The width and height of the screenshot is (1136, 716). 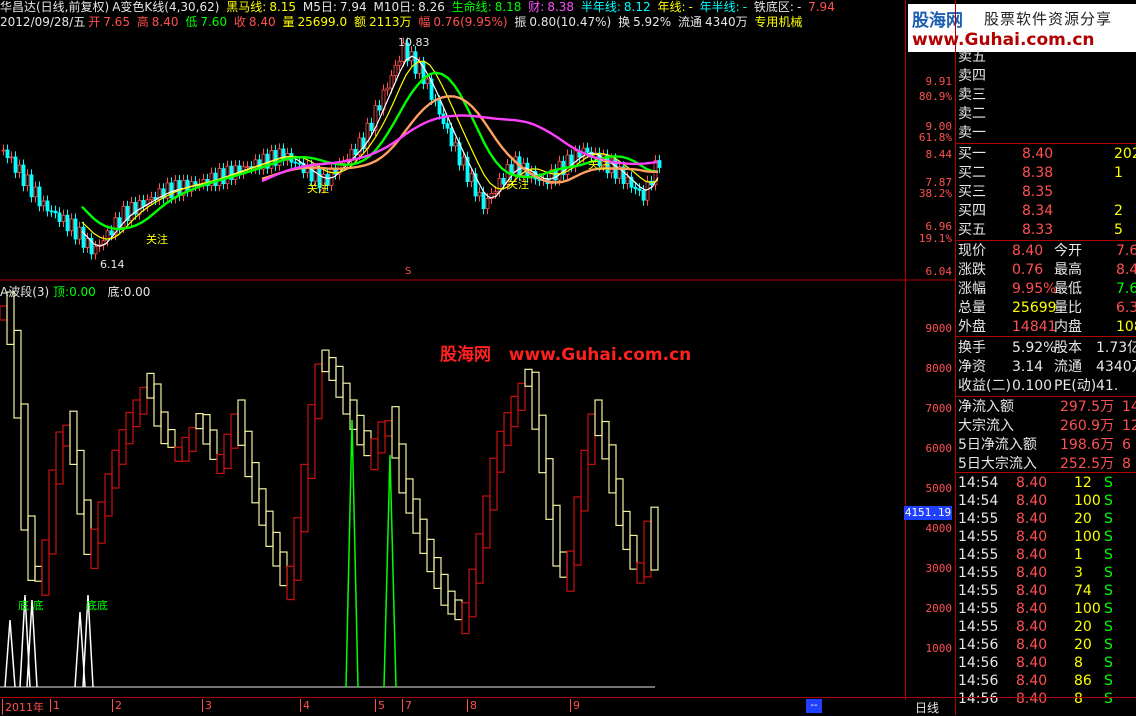 I want to click on tick-row: 14:55 8.40 74 S, so click(x=1047, y=591).